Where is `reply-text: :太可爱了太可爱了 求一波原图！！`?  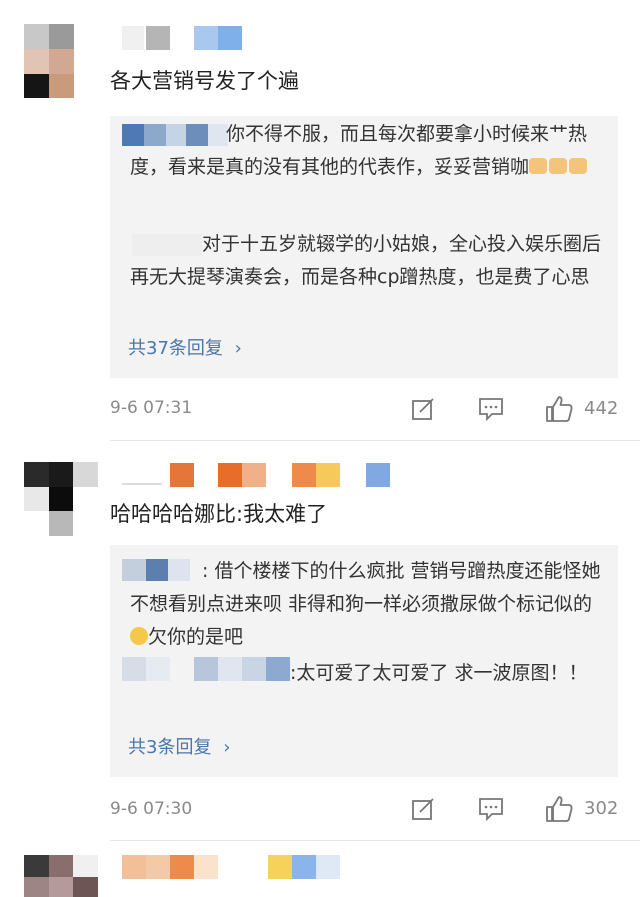
reply-text: :太可爱了太可爱了 求一波原图！！ is located at coordinates (439, 673).